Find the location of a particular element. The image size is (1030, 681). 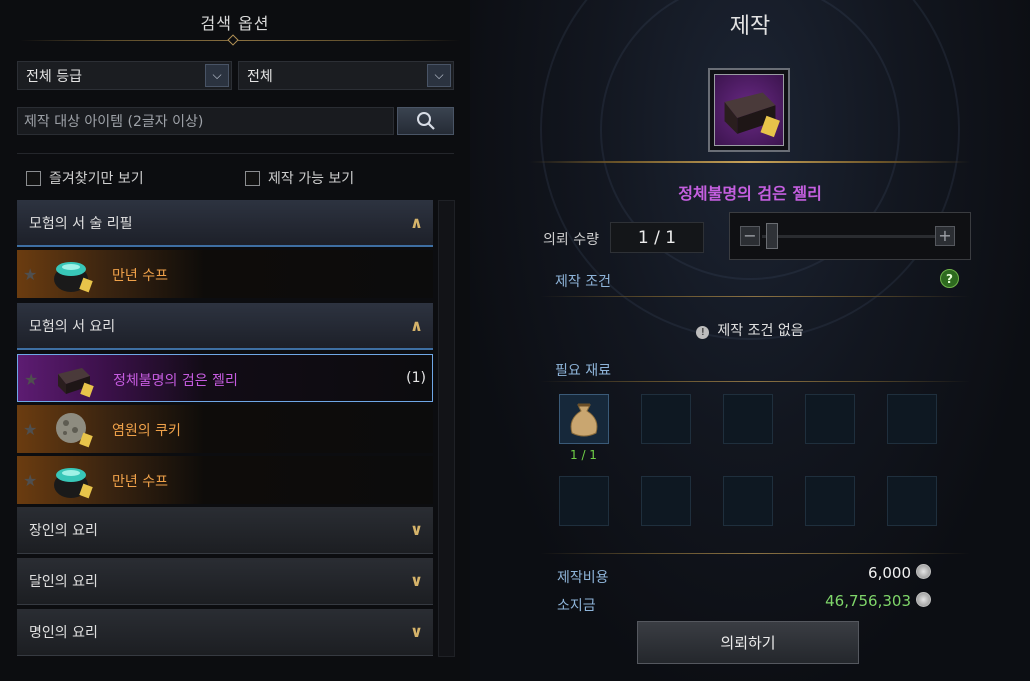

conditions-header: 제작 조건 is located at coordinates (583, 282).